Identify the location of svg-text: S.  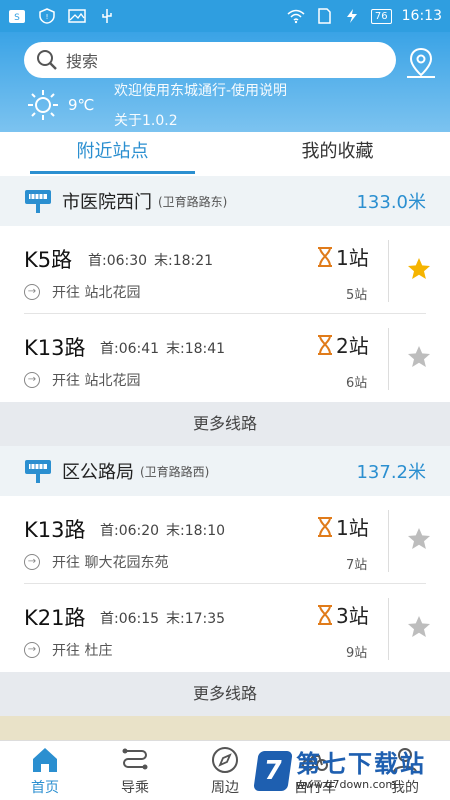
(17, 18).